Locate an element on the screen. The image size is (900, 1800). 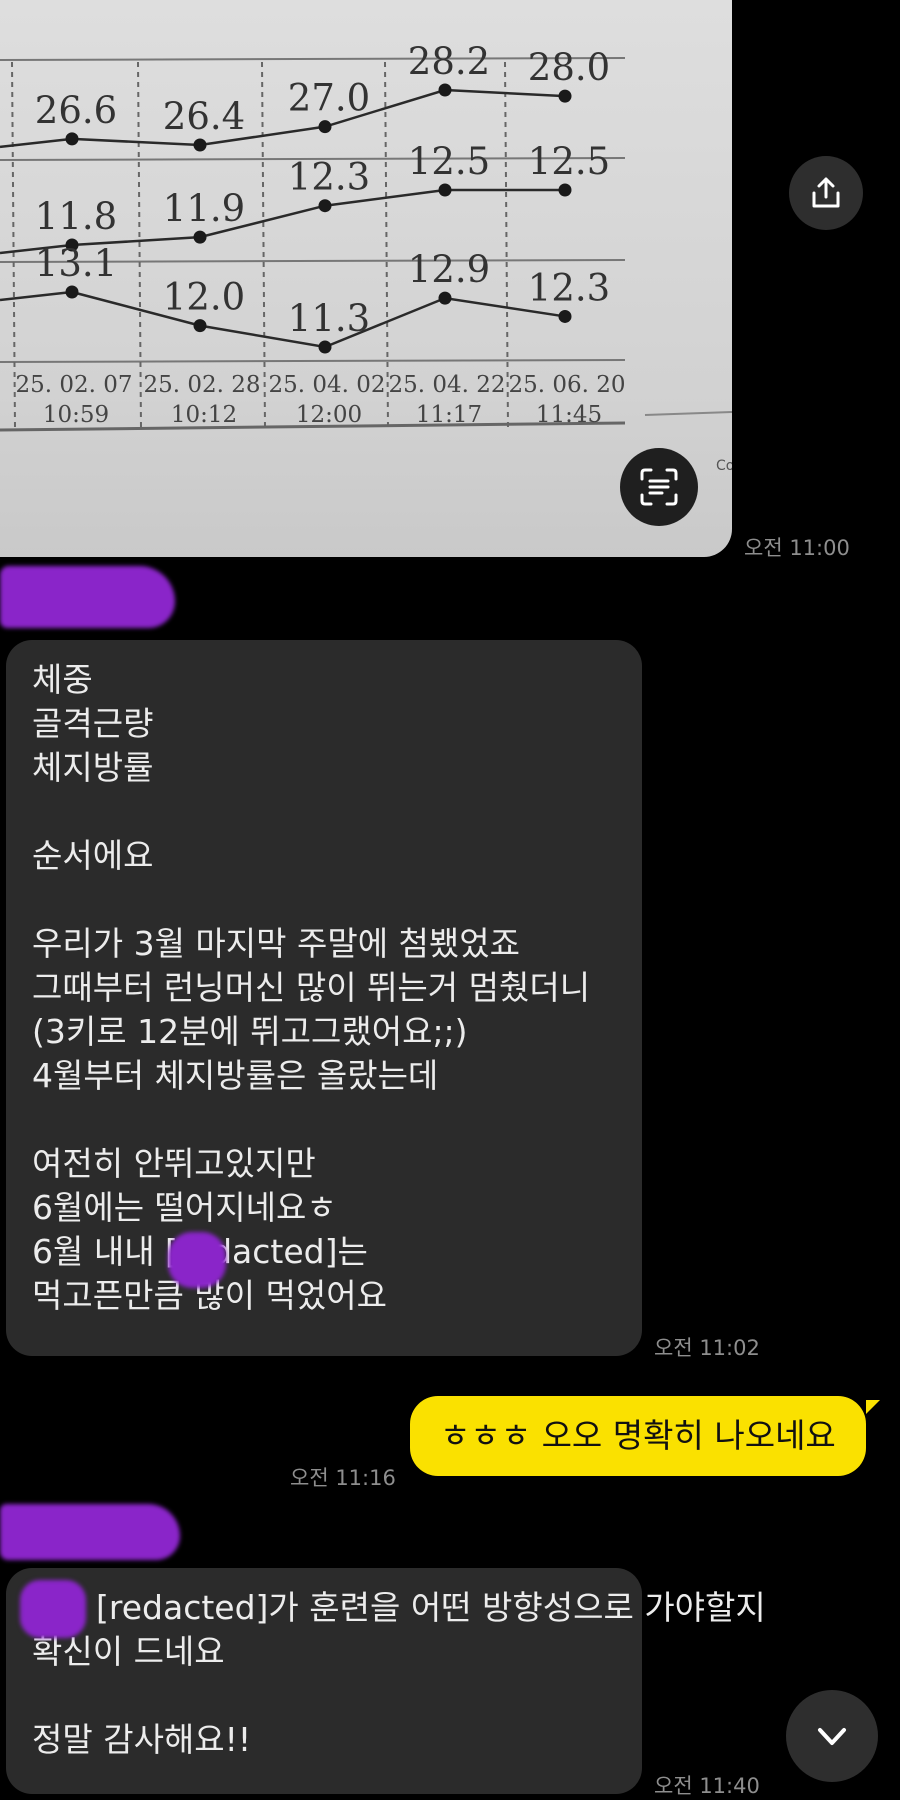
data-label: 12.0 is located at coordinates (204, 297).